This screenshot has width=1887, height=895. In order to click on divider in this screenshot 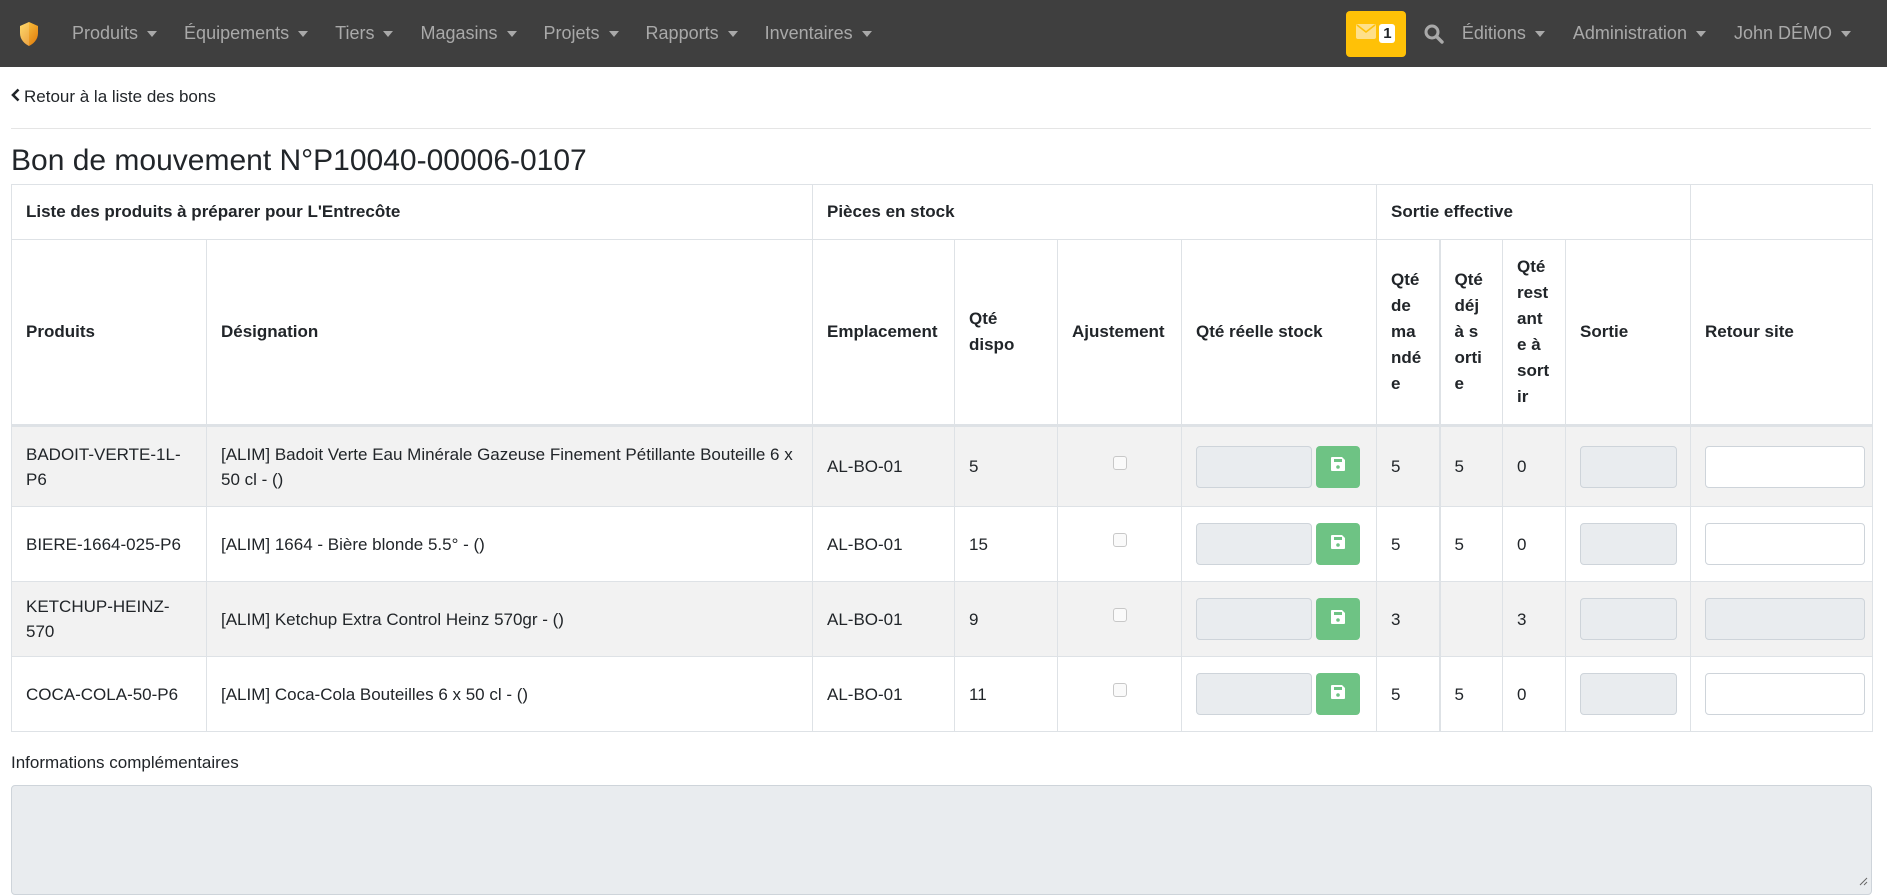, I will do `click(941, 128)`.